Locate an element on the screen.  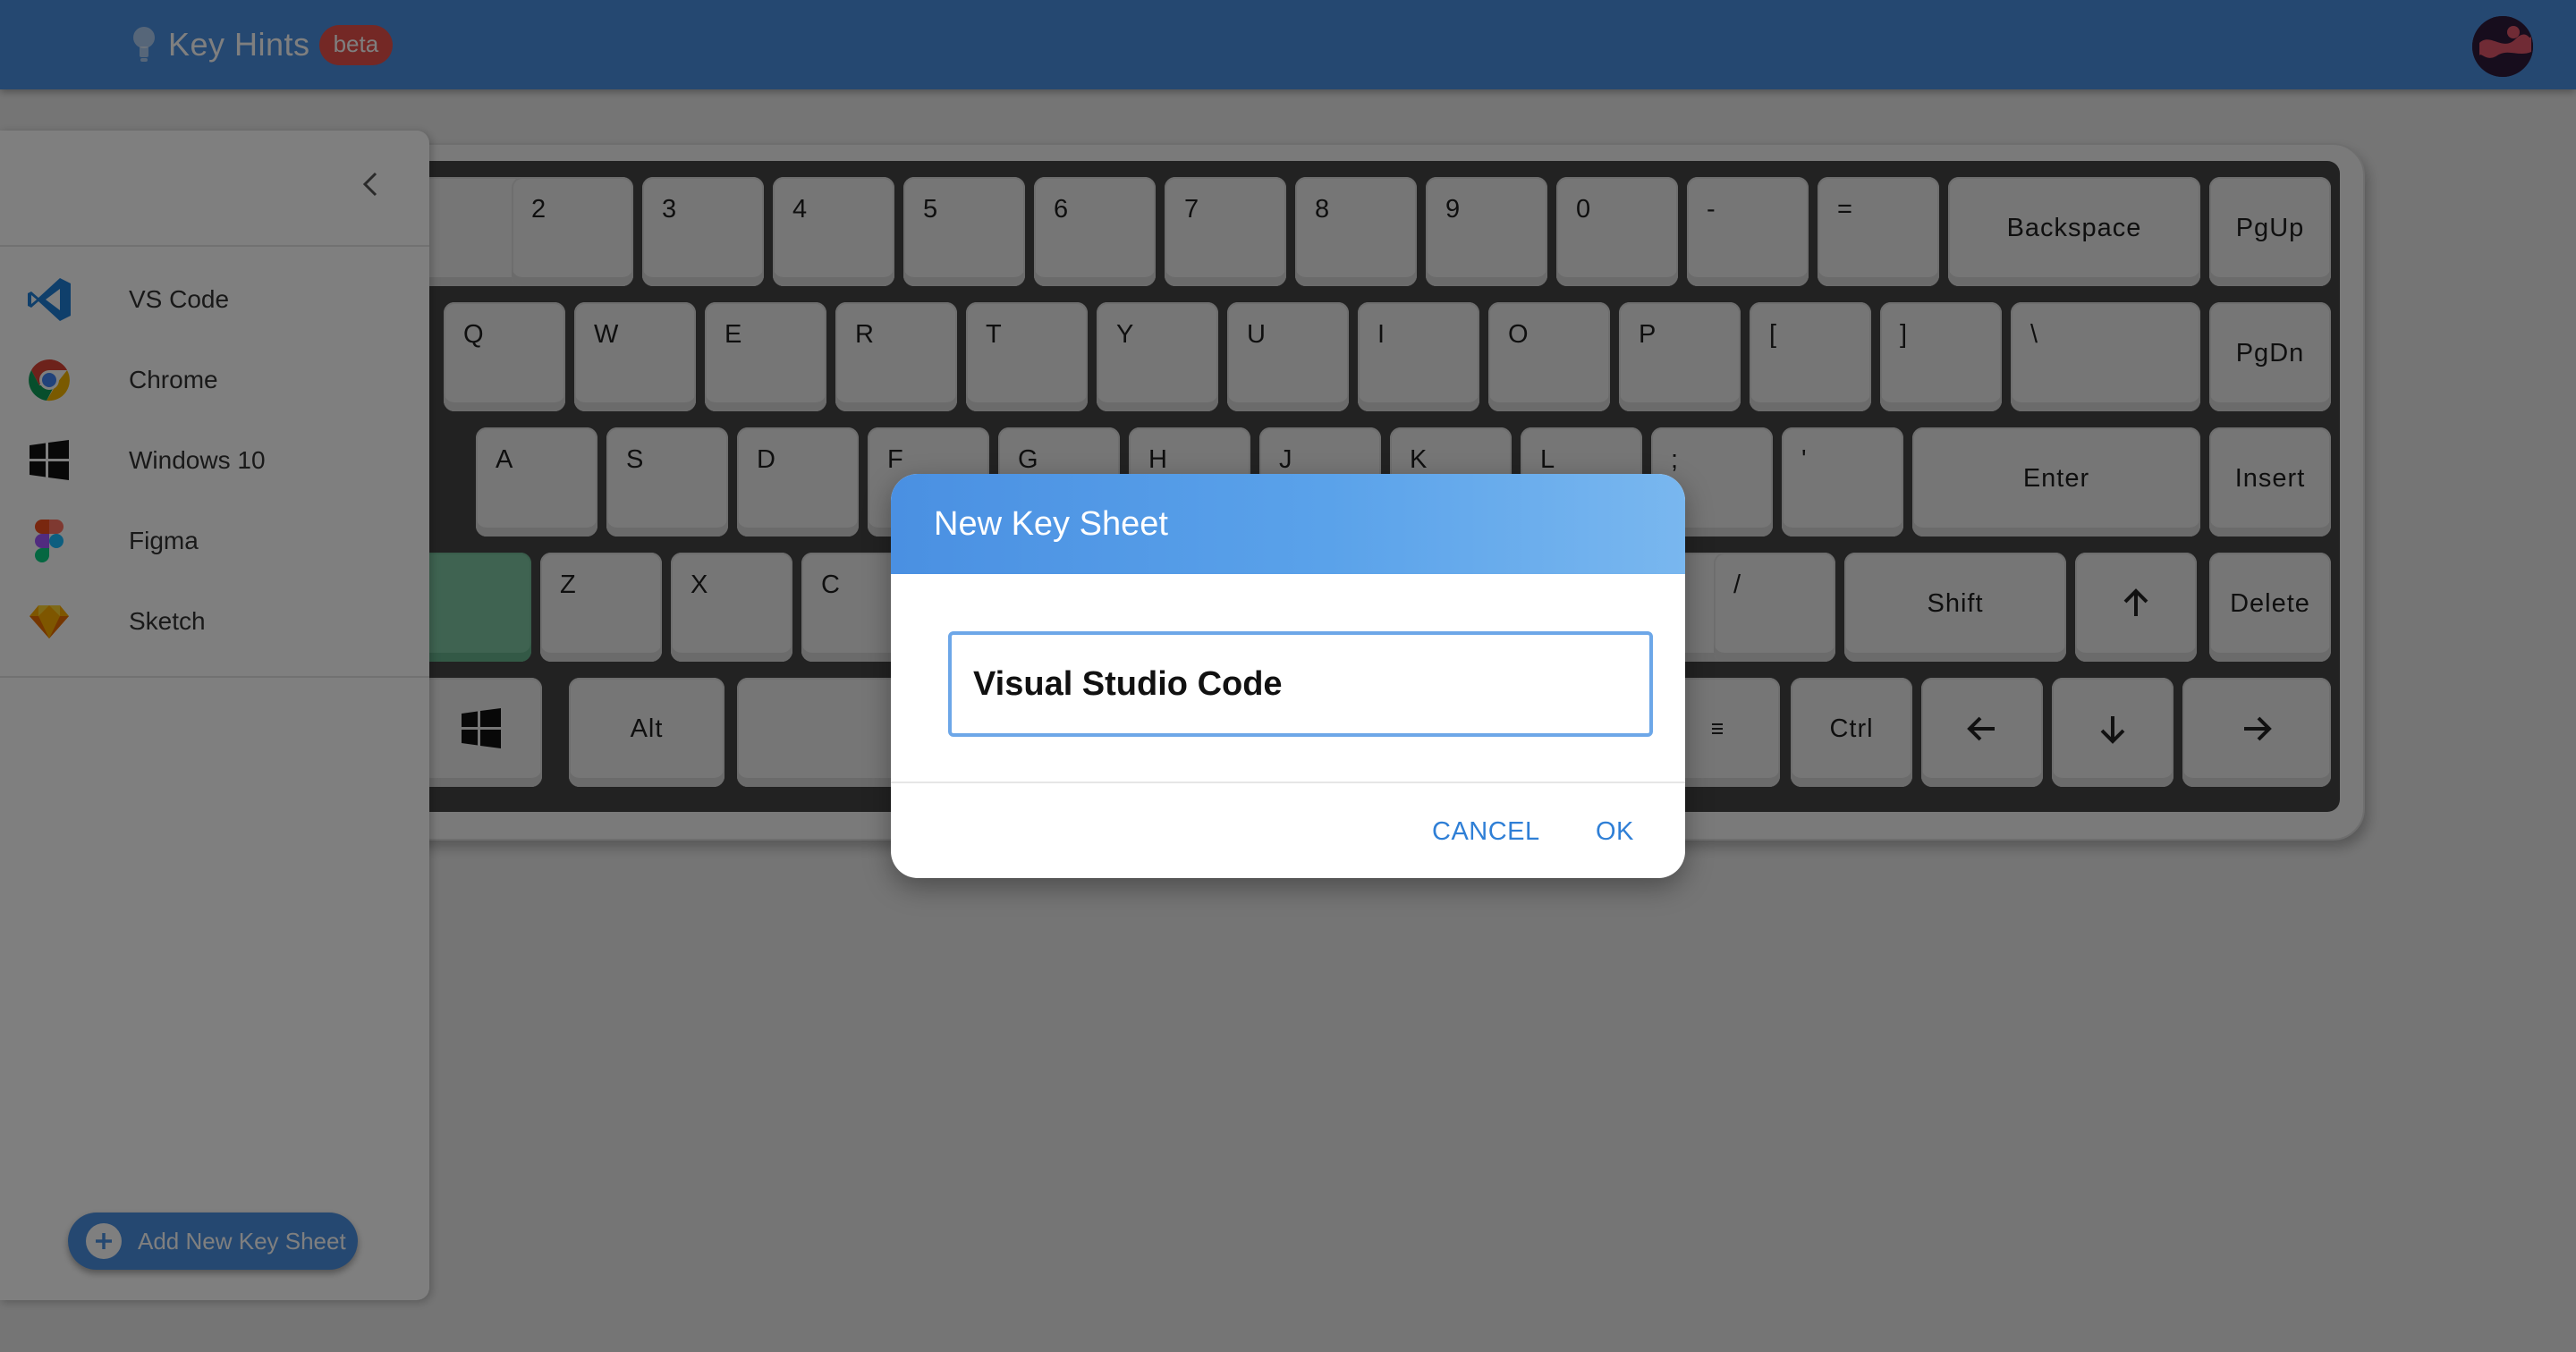
key-sheet-name-input is located at coordinates (1300, 684).